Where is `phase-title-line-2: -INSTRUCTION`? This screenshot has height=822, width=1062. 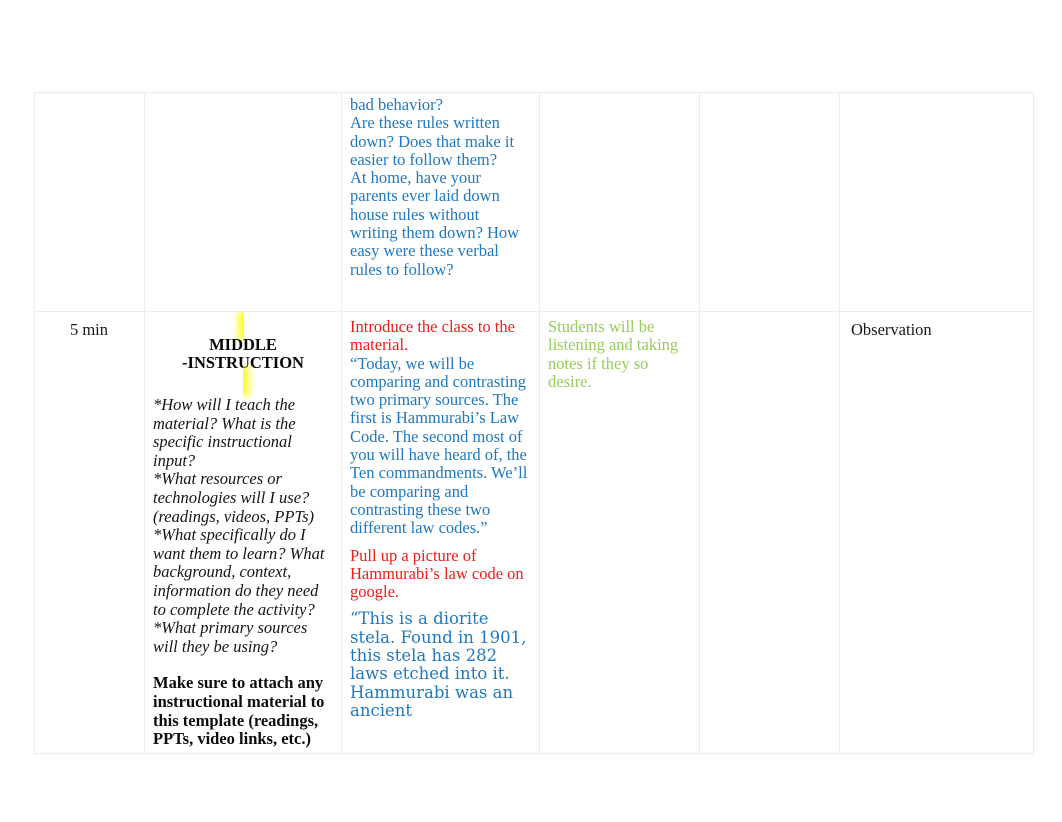 phase-title-line-2: -INSTRUCTION is located at coordinates (243, 362).